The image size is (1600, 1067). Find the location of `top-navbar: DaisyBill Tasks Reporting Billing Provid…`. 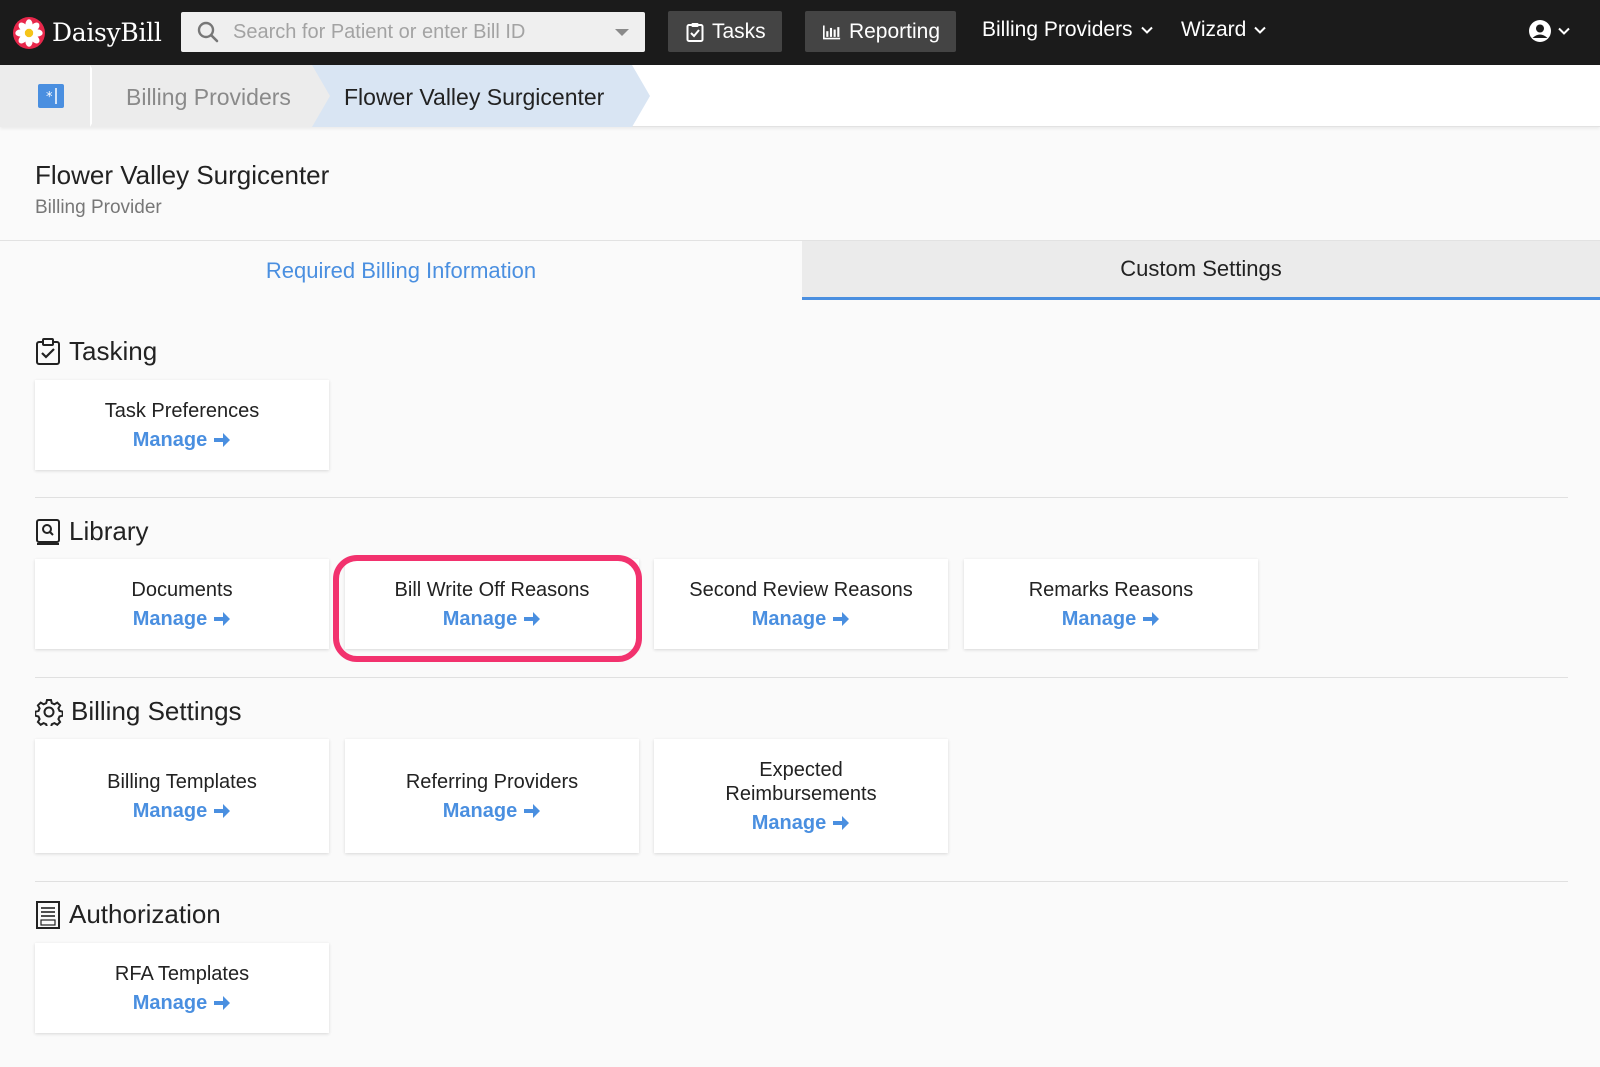

top-navbar: DaisyBill Tasks Reporting Billing Provid… is located at coordinates (800, 32).